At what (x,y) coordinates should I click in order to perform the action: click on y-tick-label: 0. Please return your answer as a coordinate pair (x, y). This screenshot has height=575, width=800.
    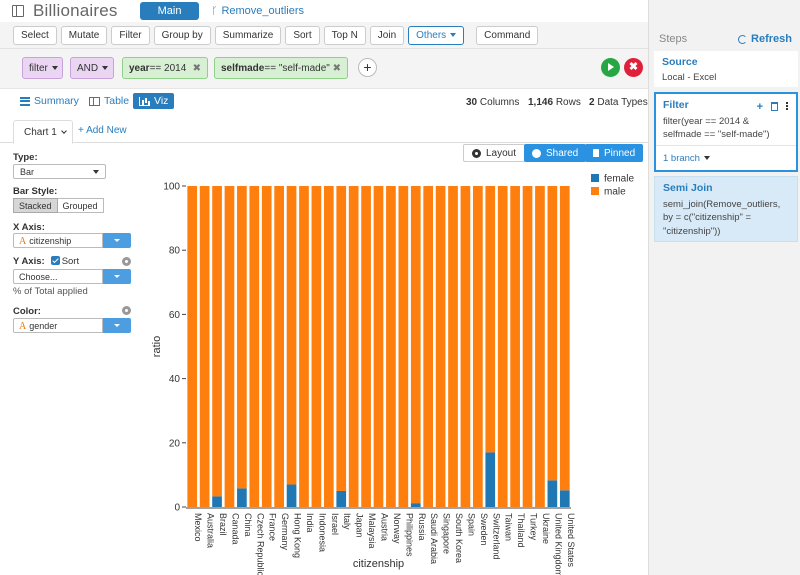
    Looking at the image, I should click on (177, 508).